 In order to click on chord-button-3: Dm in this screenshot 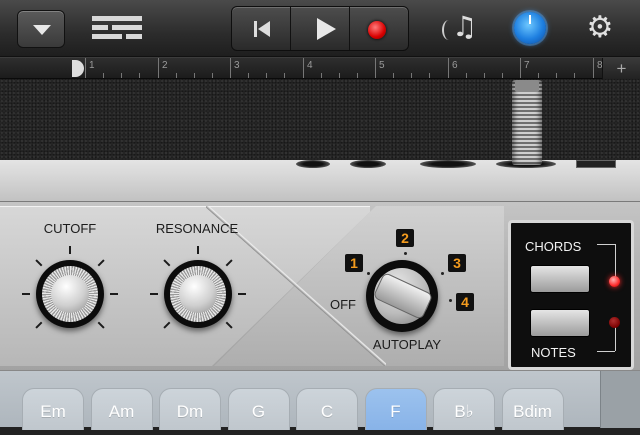, I will do `click(190, 409)`.